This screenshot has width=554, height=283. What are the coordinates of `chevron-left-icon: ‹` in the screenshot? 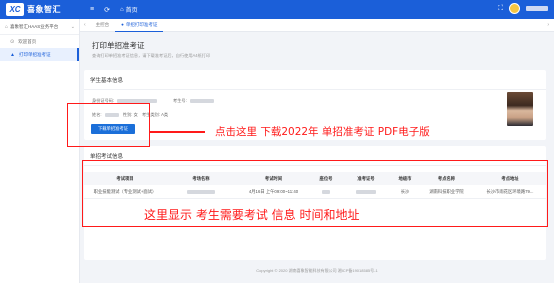 It's located at (85, 25).